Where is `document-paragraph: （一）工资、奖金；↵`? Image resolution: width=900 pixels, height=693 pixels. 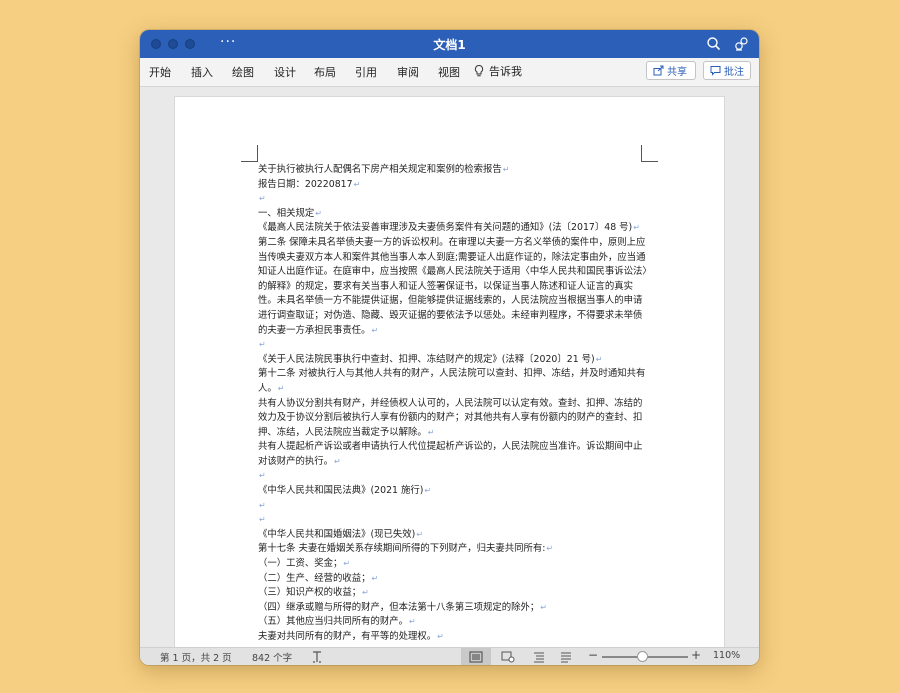
document-paragraph: （一）工资、奖金；↵ is located at coordinates (453, 564).